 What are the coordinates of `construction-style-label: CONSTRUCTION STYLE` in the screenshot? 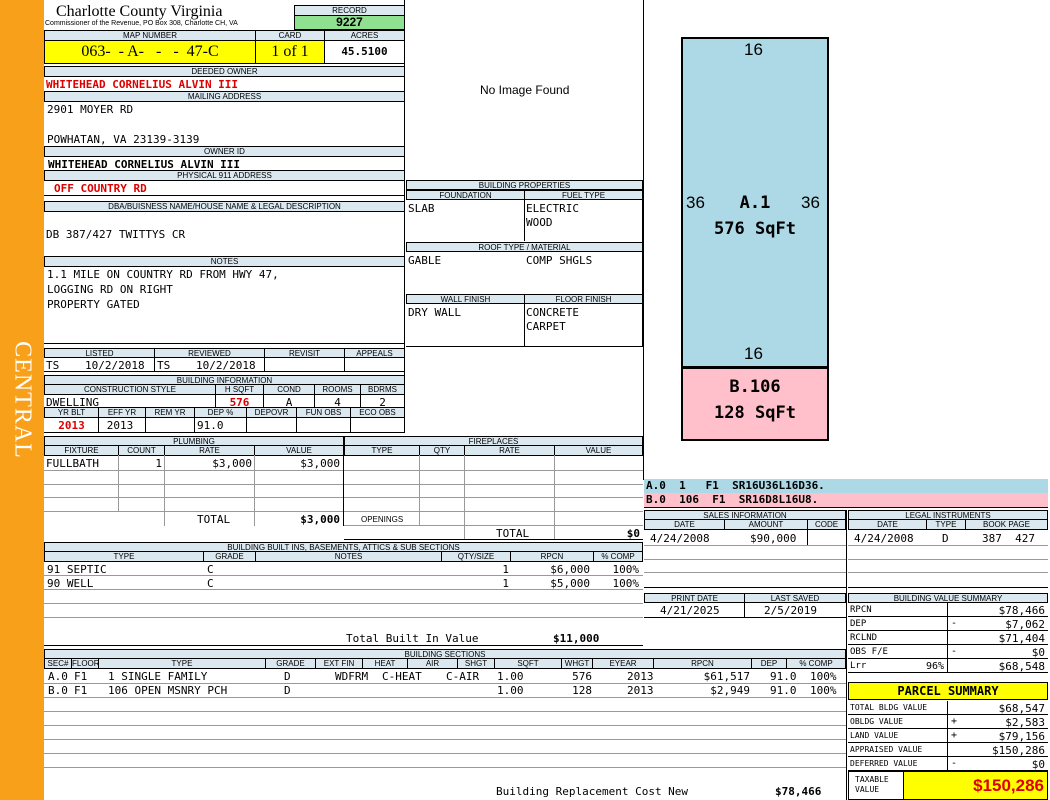 It's located at (130, 389).